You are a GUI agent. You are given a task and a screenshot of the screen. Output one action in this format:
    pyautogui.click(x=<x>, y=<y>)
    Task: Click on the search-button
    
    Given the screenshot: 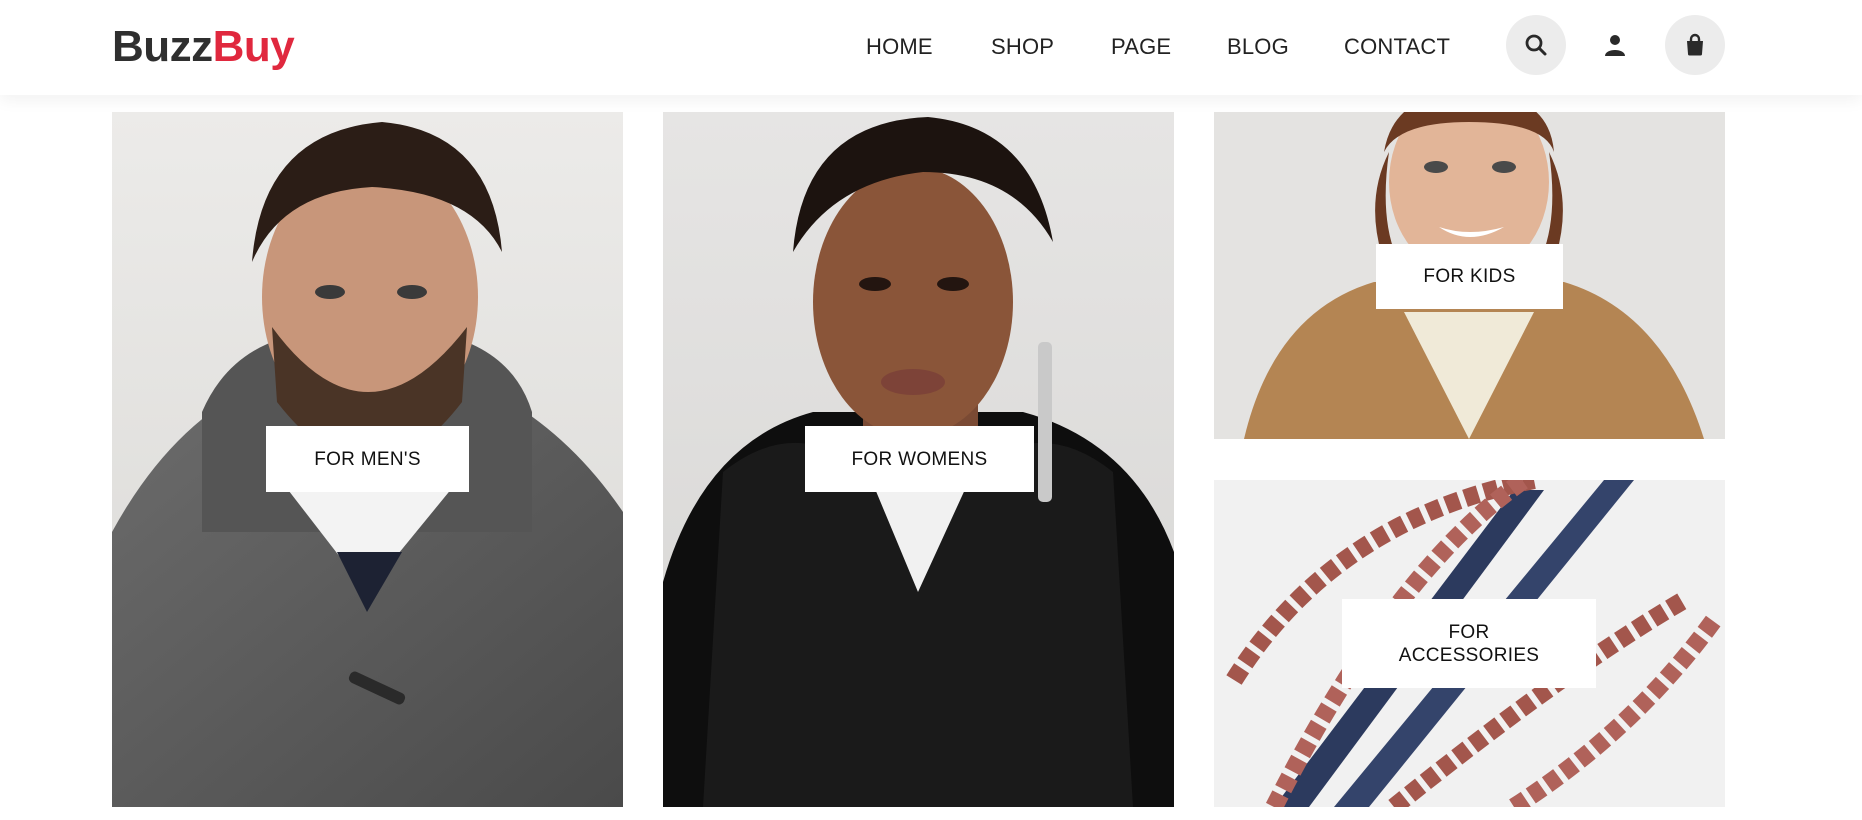 What is the action you would take?
    pyautogui.click(x=1536, y=45)
    